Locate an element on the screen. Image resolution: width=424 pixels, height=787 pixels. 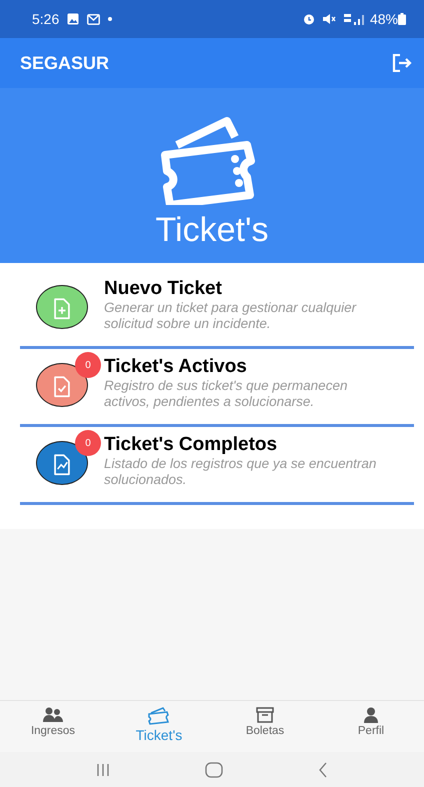
nav-tab: Perfil is located at coordinates (371, 726).